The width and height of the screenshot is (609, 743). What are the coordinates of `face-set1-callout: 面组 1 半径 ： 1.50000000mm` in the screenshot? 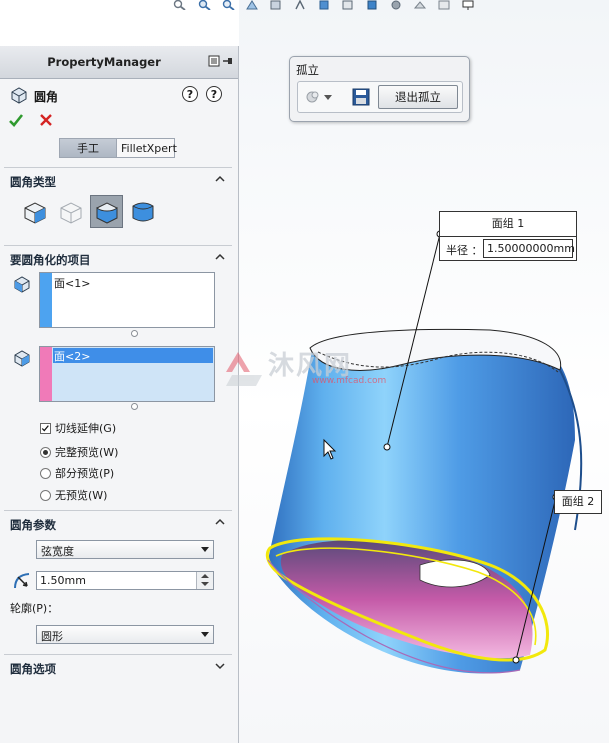 It's located at (508, 236).